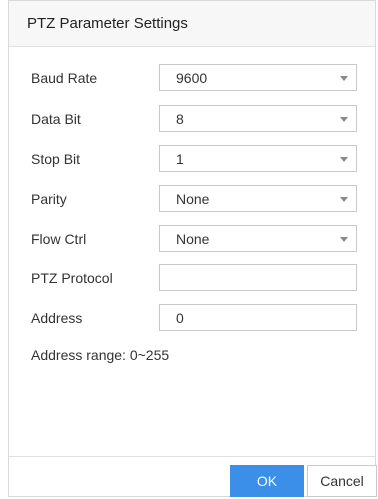 This screenshot has height=499, width=378. Describe the element at coordinates (59, 238) in the screenshot. I see `flow-ctrl-label: Flow Ctrl` at that location.